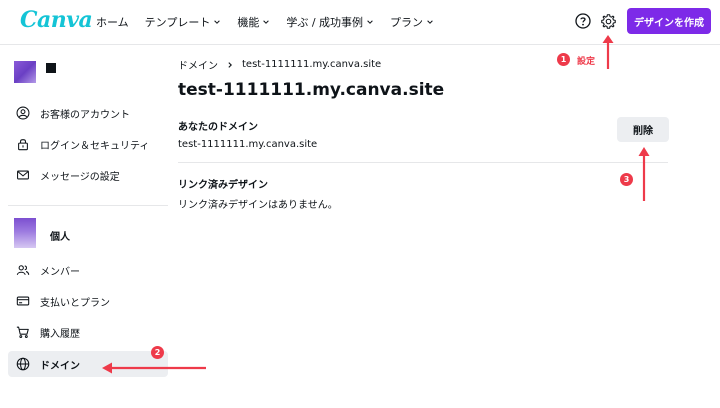 Image resolution: width=720 pixels, height=408 pixels. What do you see at coordinates (23, 364) in the screenshot?
I see `globe-icon` at bounding box center [23, 364].